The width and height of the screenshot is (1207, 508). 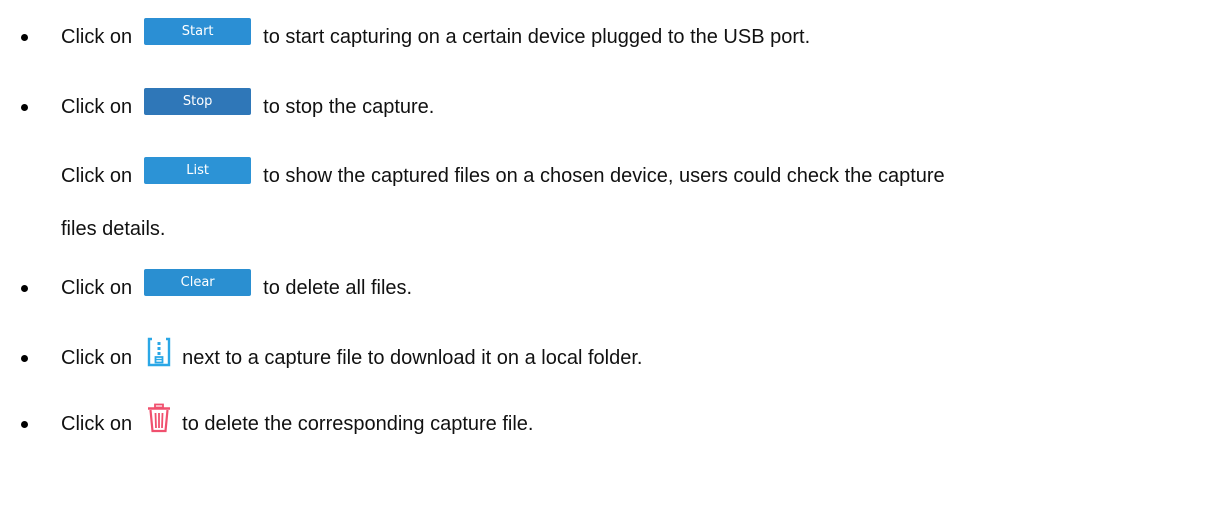 What do you see at coordinates (159, 352) in the screenshot?
I see `download-file-icon` at bounding box center [159, 352].